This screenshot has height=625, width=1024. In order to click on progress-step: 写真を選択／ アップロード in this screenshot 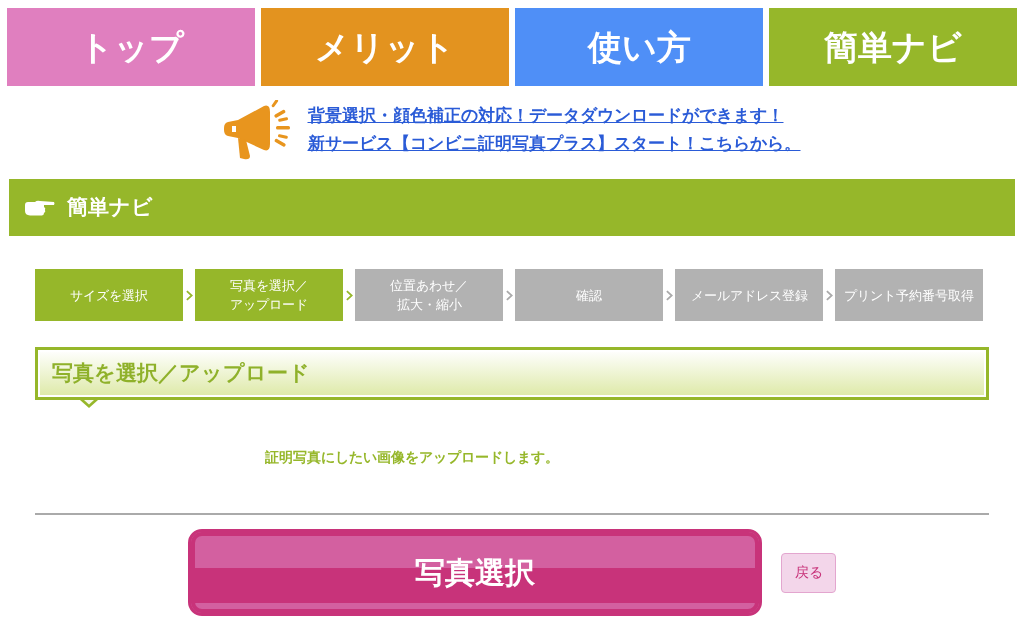, I will do `click(269, 295)`.